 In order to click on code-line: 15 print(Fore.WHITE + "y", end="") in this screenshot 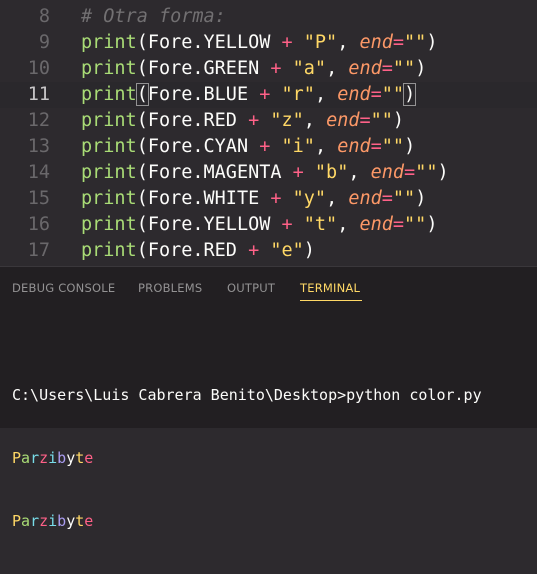, I will do `click(268, 199)`.